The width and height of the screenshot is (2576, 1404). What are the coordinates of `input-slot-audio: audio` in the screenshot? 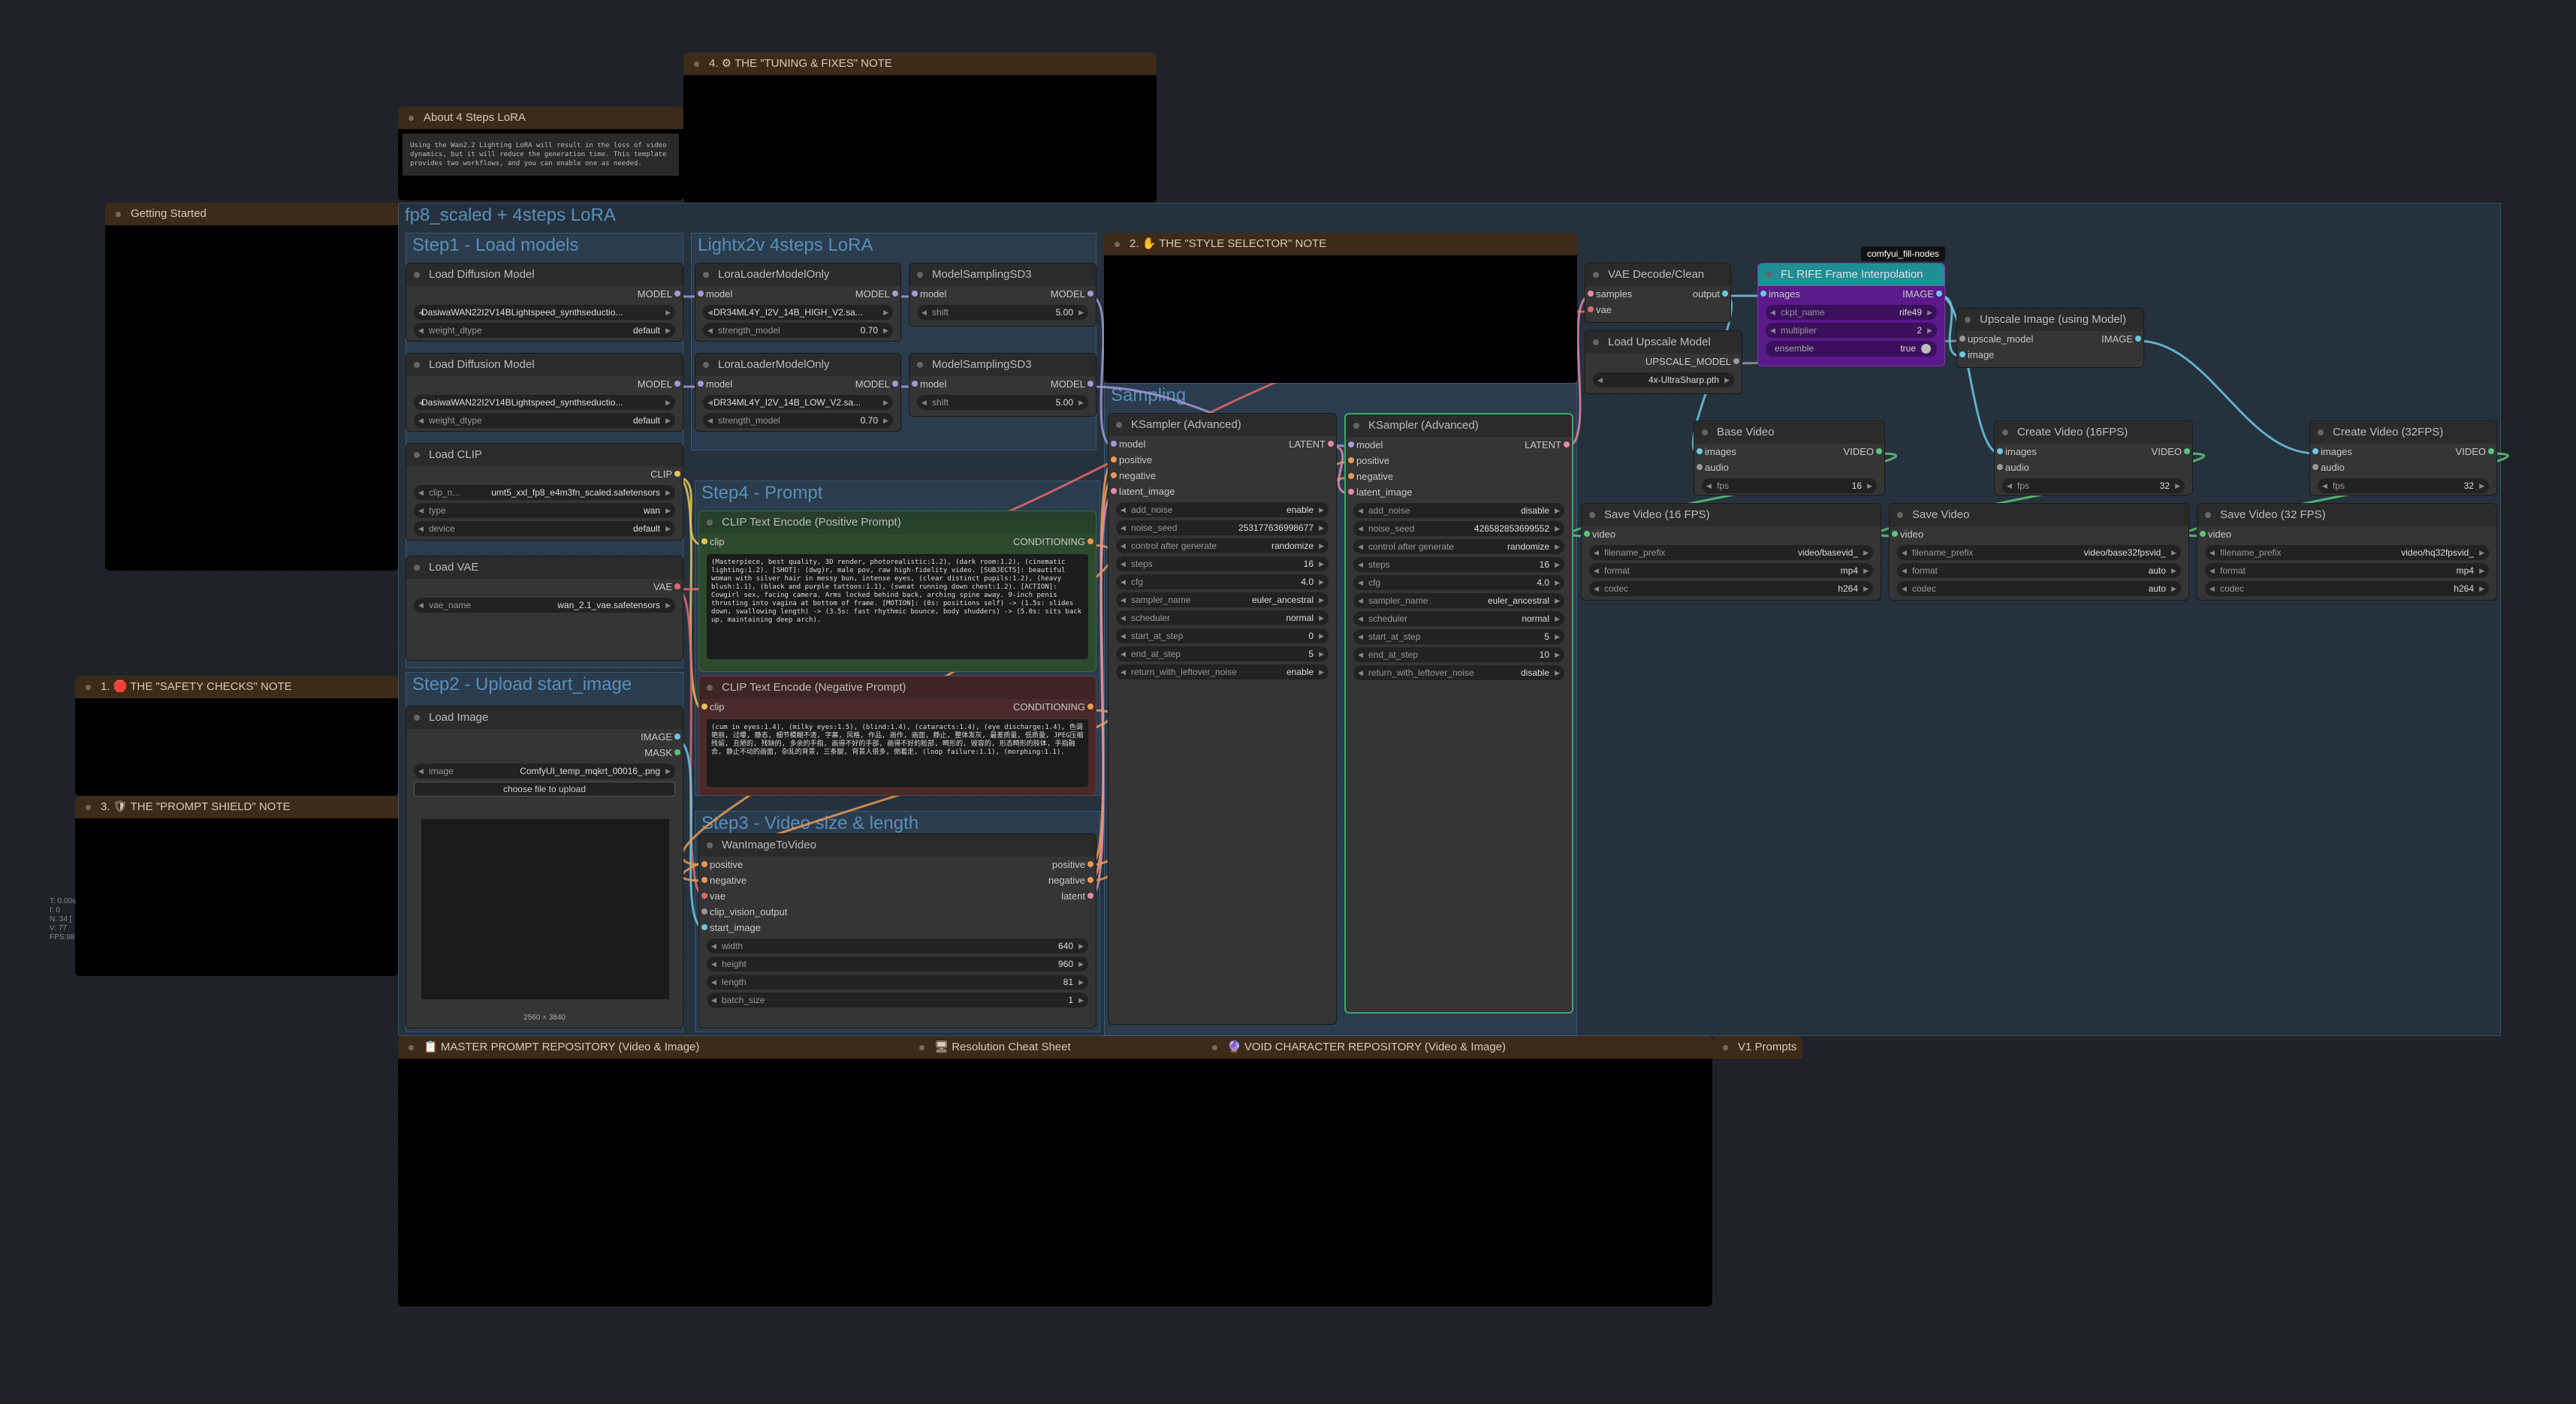 It's located at (1789, 467).